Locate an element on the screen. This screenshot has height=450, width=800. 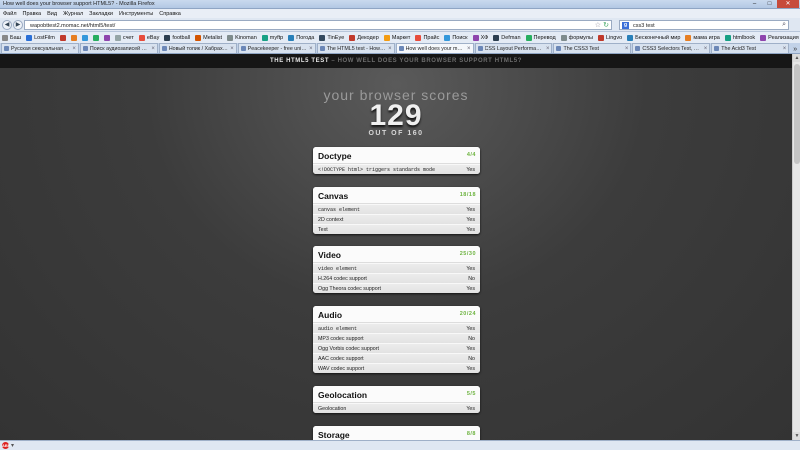
section-header: Audio 20/24 is located at coordinates (396, 314).